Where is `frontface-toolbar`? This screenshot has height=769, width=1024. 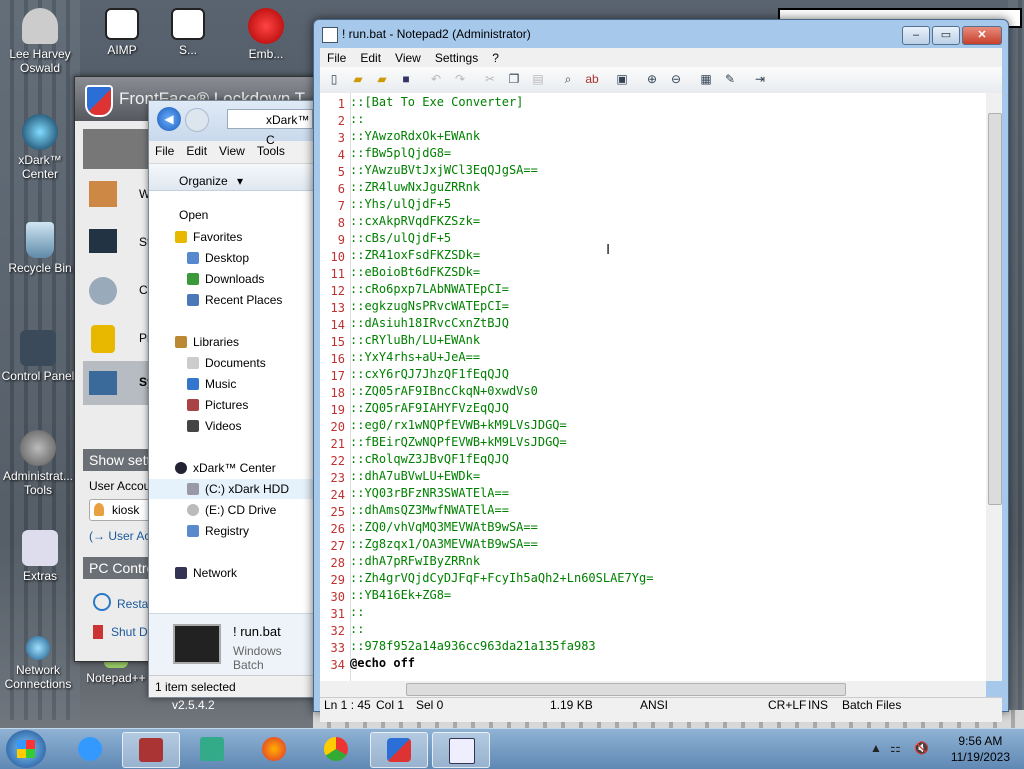 frontface-toolbar is located at coordinates (117, 149).